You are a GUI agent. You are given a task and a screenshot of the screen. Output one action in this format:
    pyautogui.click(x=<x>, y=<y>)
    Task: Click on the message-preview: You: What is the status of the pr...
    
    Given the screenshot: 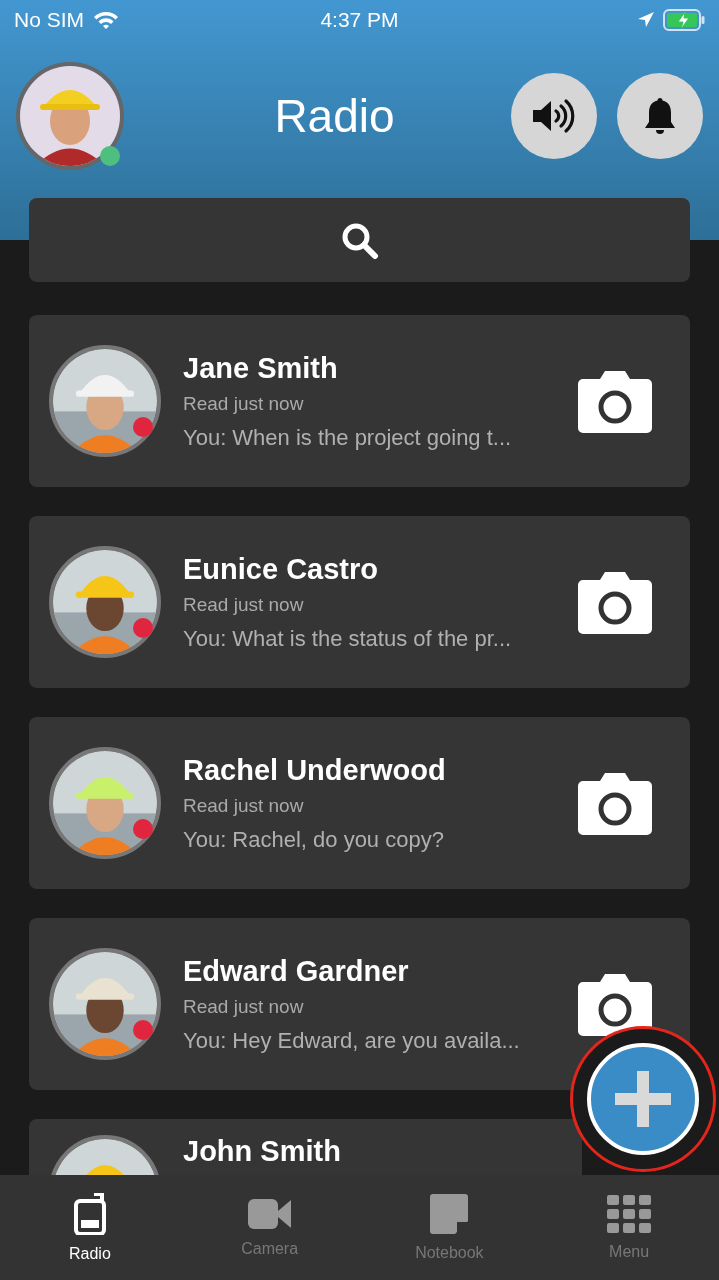 What is the action you would take?
    pyautogui.click(x=348, y=638)
    